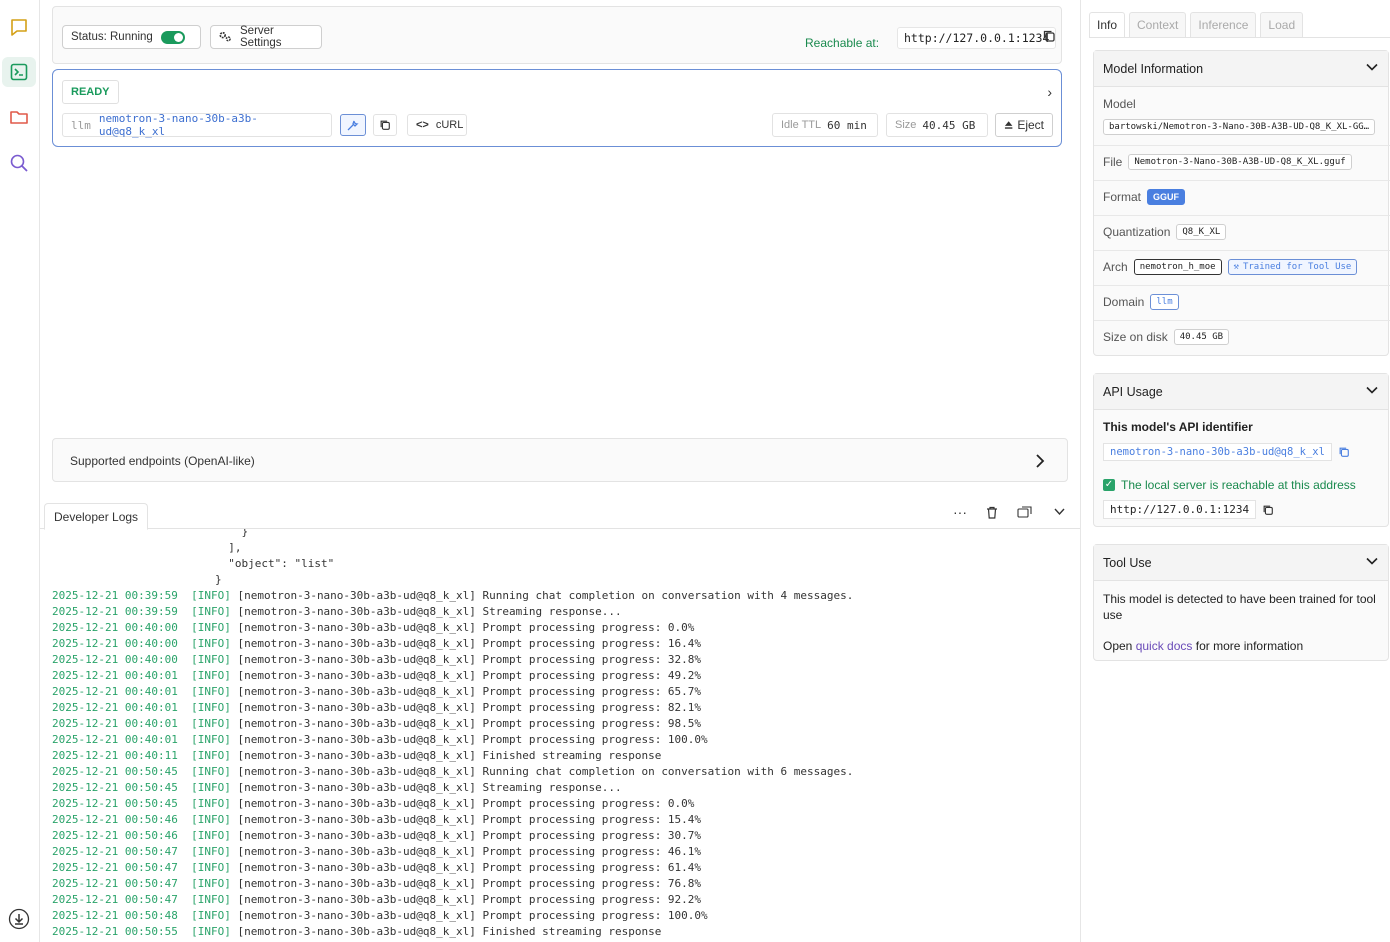 The width and height of the screenshot is (1390, 942). I want to click on wrench-icon: ⚒, so click(1236, 267).